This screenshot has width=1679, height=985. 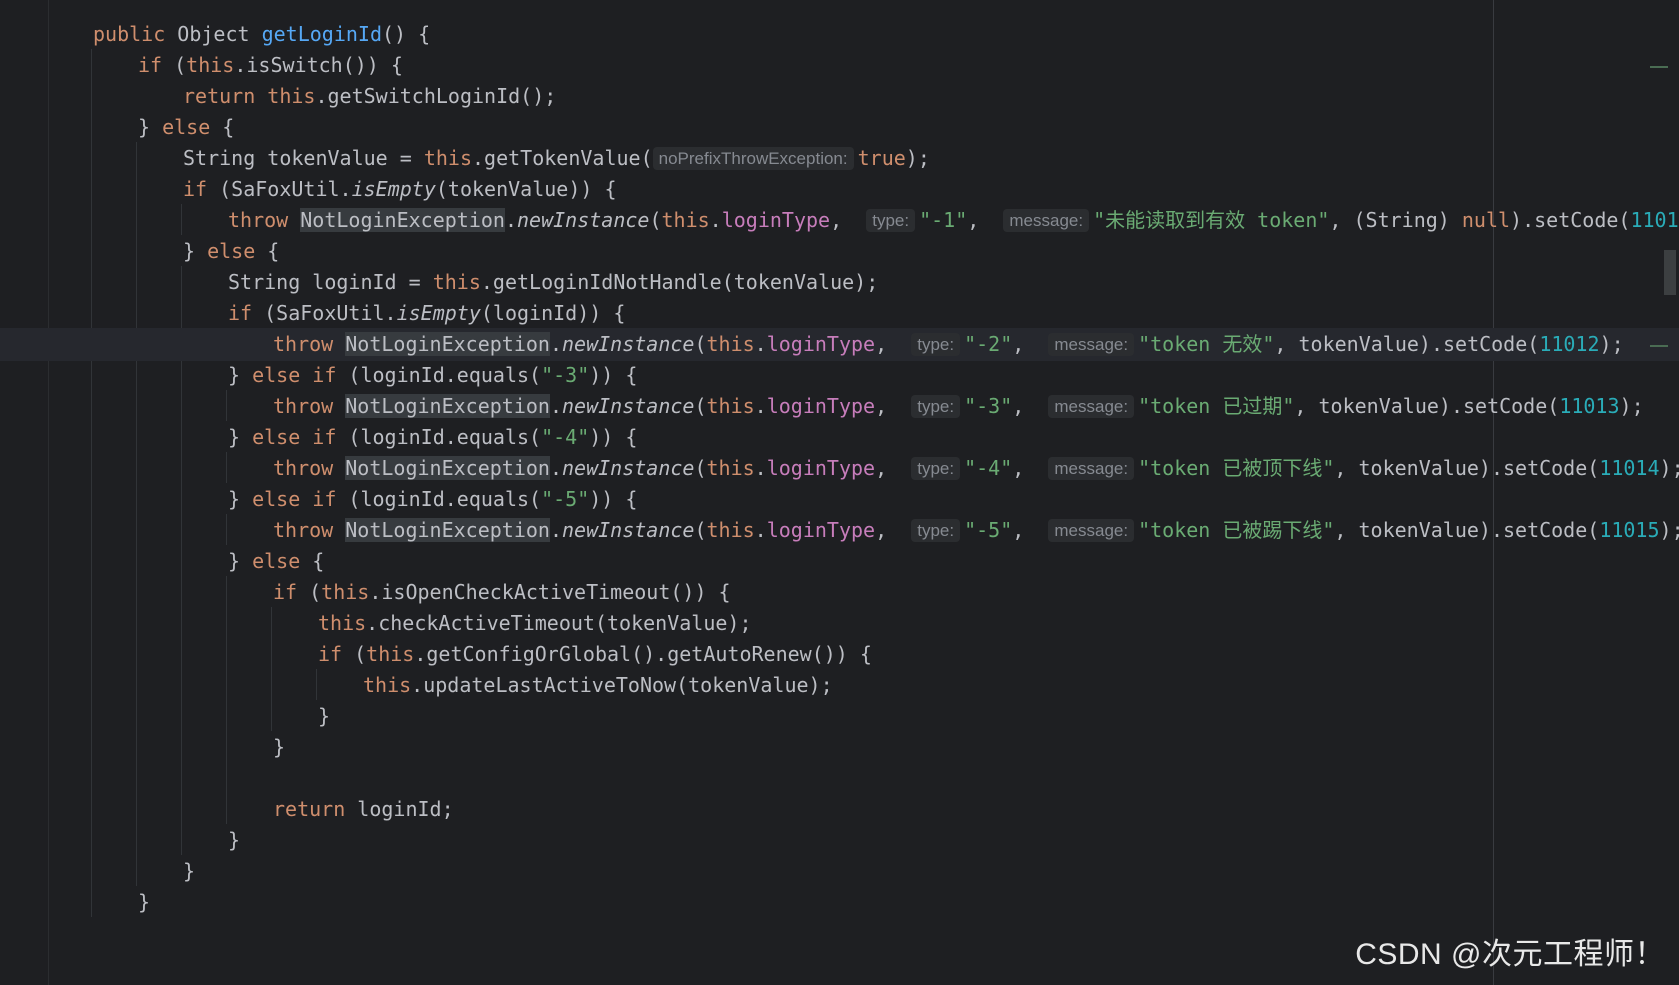 I want to click on code-line, so click(x=839, y=778).